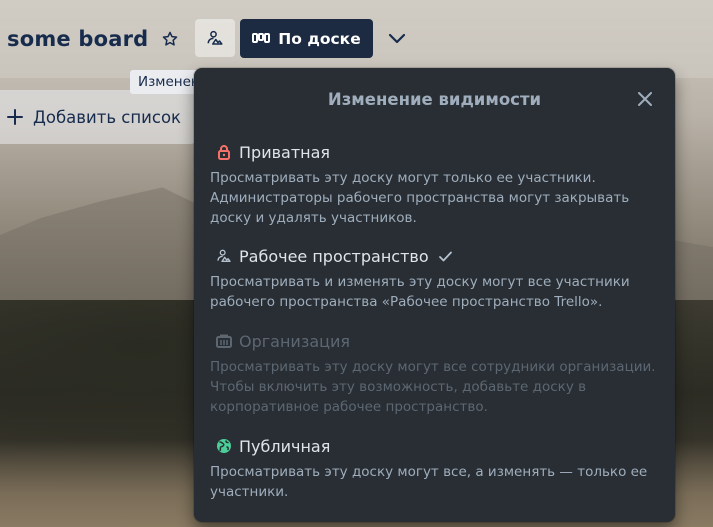  I want to click on view-switcher-button, so click(397, 39).